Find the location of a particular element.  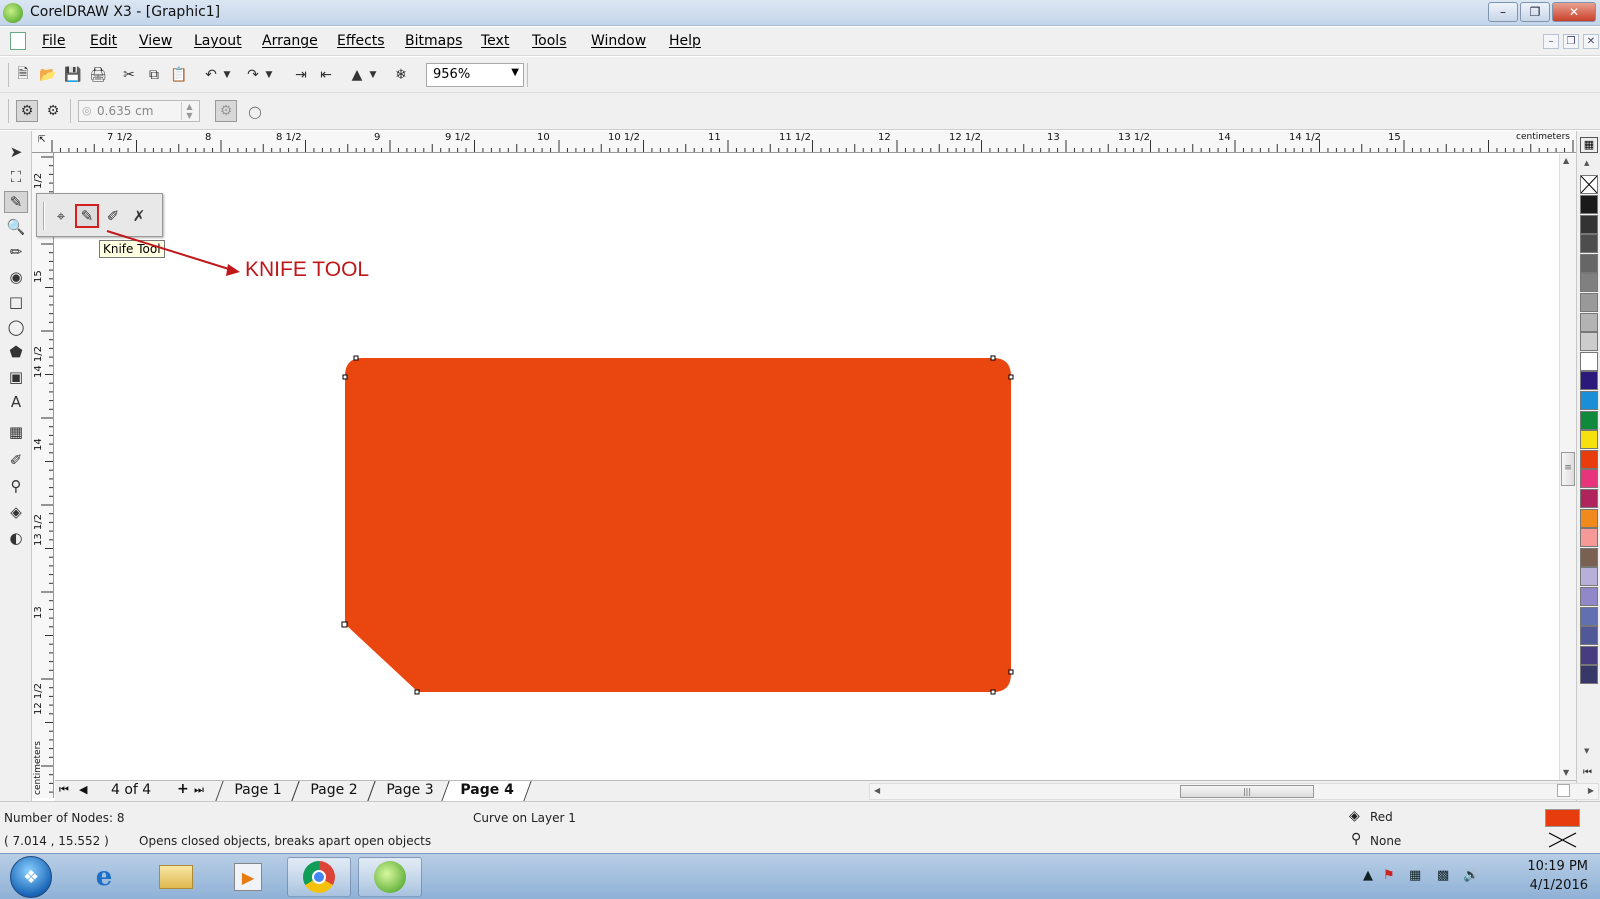

add-page-icon: + is located at coordinates (183, 789).